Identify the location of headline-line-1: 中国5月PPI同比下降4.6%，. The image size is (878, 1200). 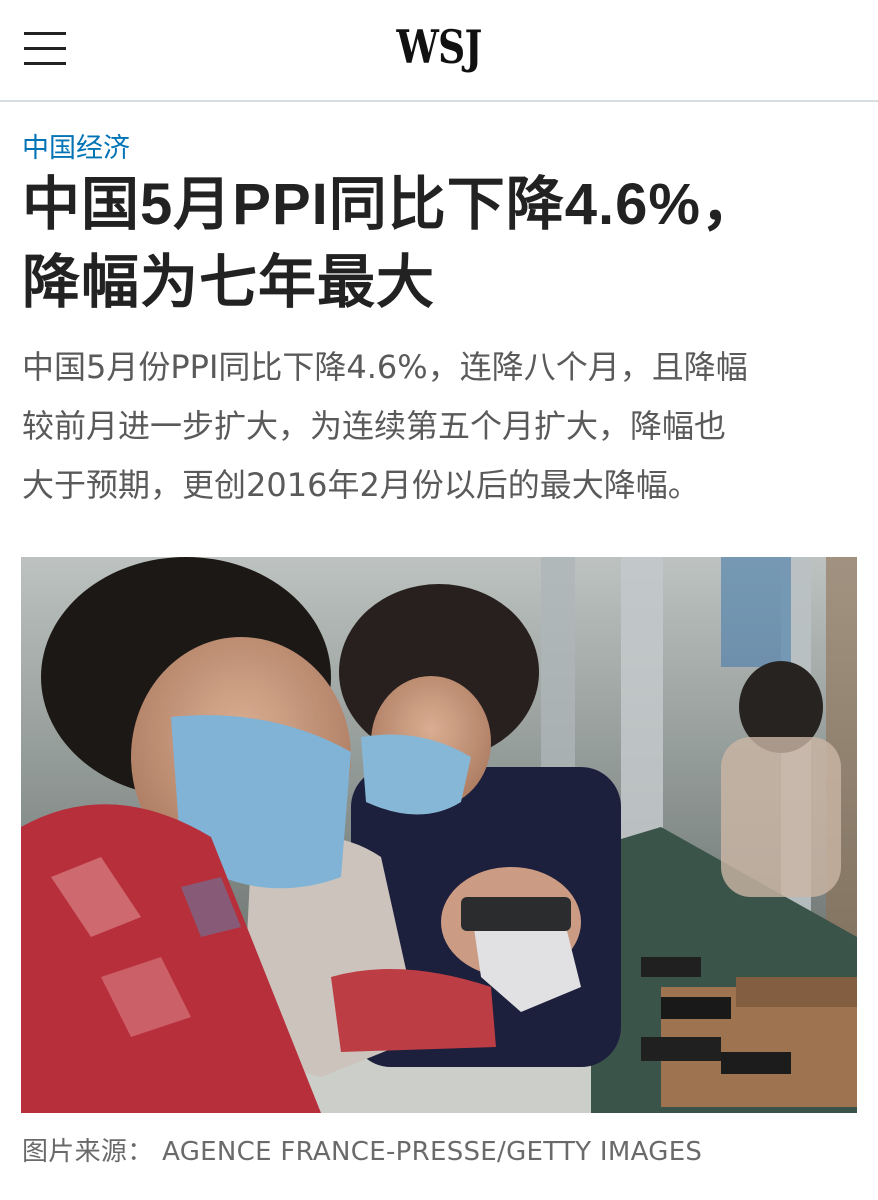
(391, 204).